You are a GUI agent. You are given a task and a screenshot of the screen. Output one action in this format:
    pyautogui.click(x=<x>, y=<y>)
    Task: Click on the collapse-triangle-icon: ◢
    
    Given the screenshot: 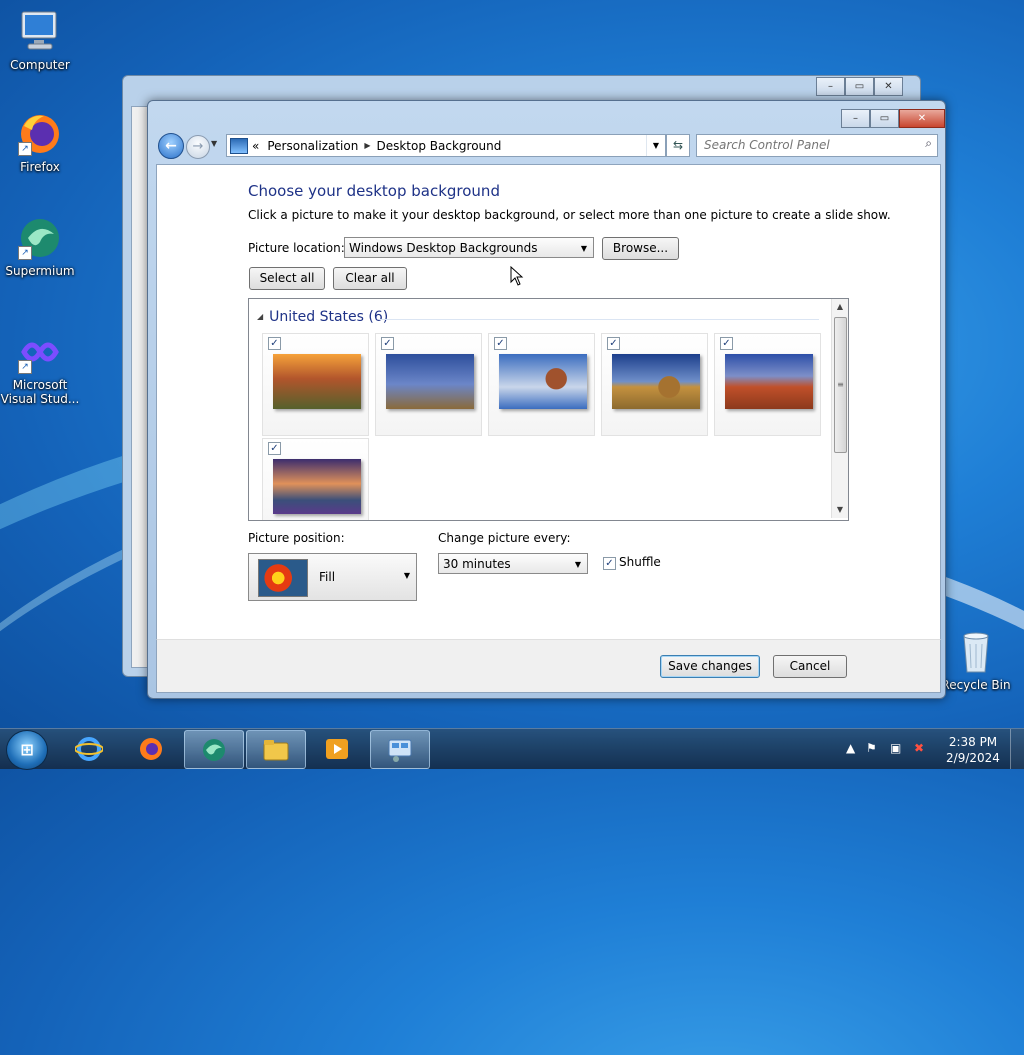 What is the action you would take?
    pyautogui.click(x=260, y=316)
    